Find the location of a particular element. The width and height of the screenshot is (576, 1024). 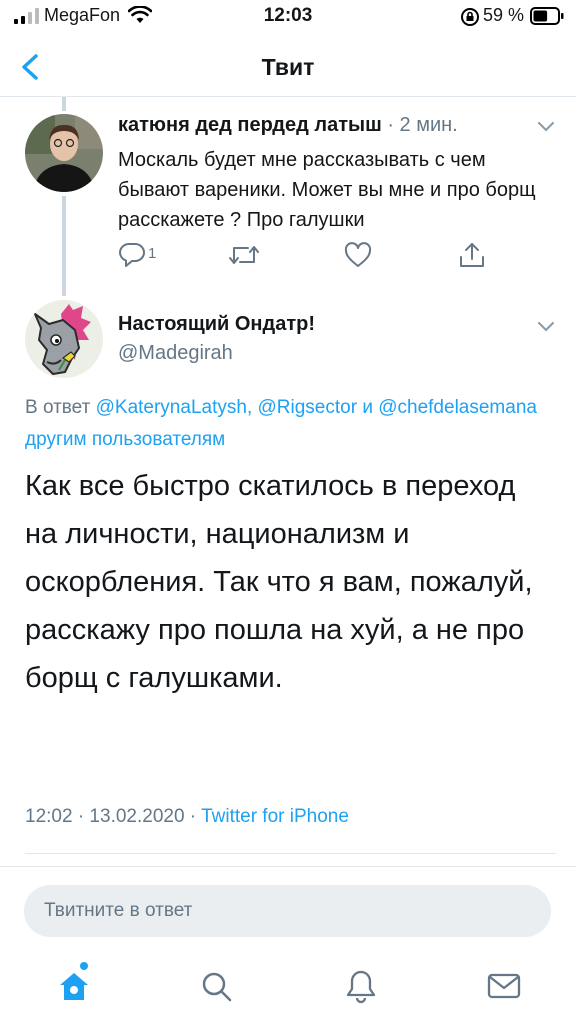

tweet-time: · 2 мин. is located at coordinates (422, 125).